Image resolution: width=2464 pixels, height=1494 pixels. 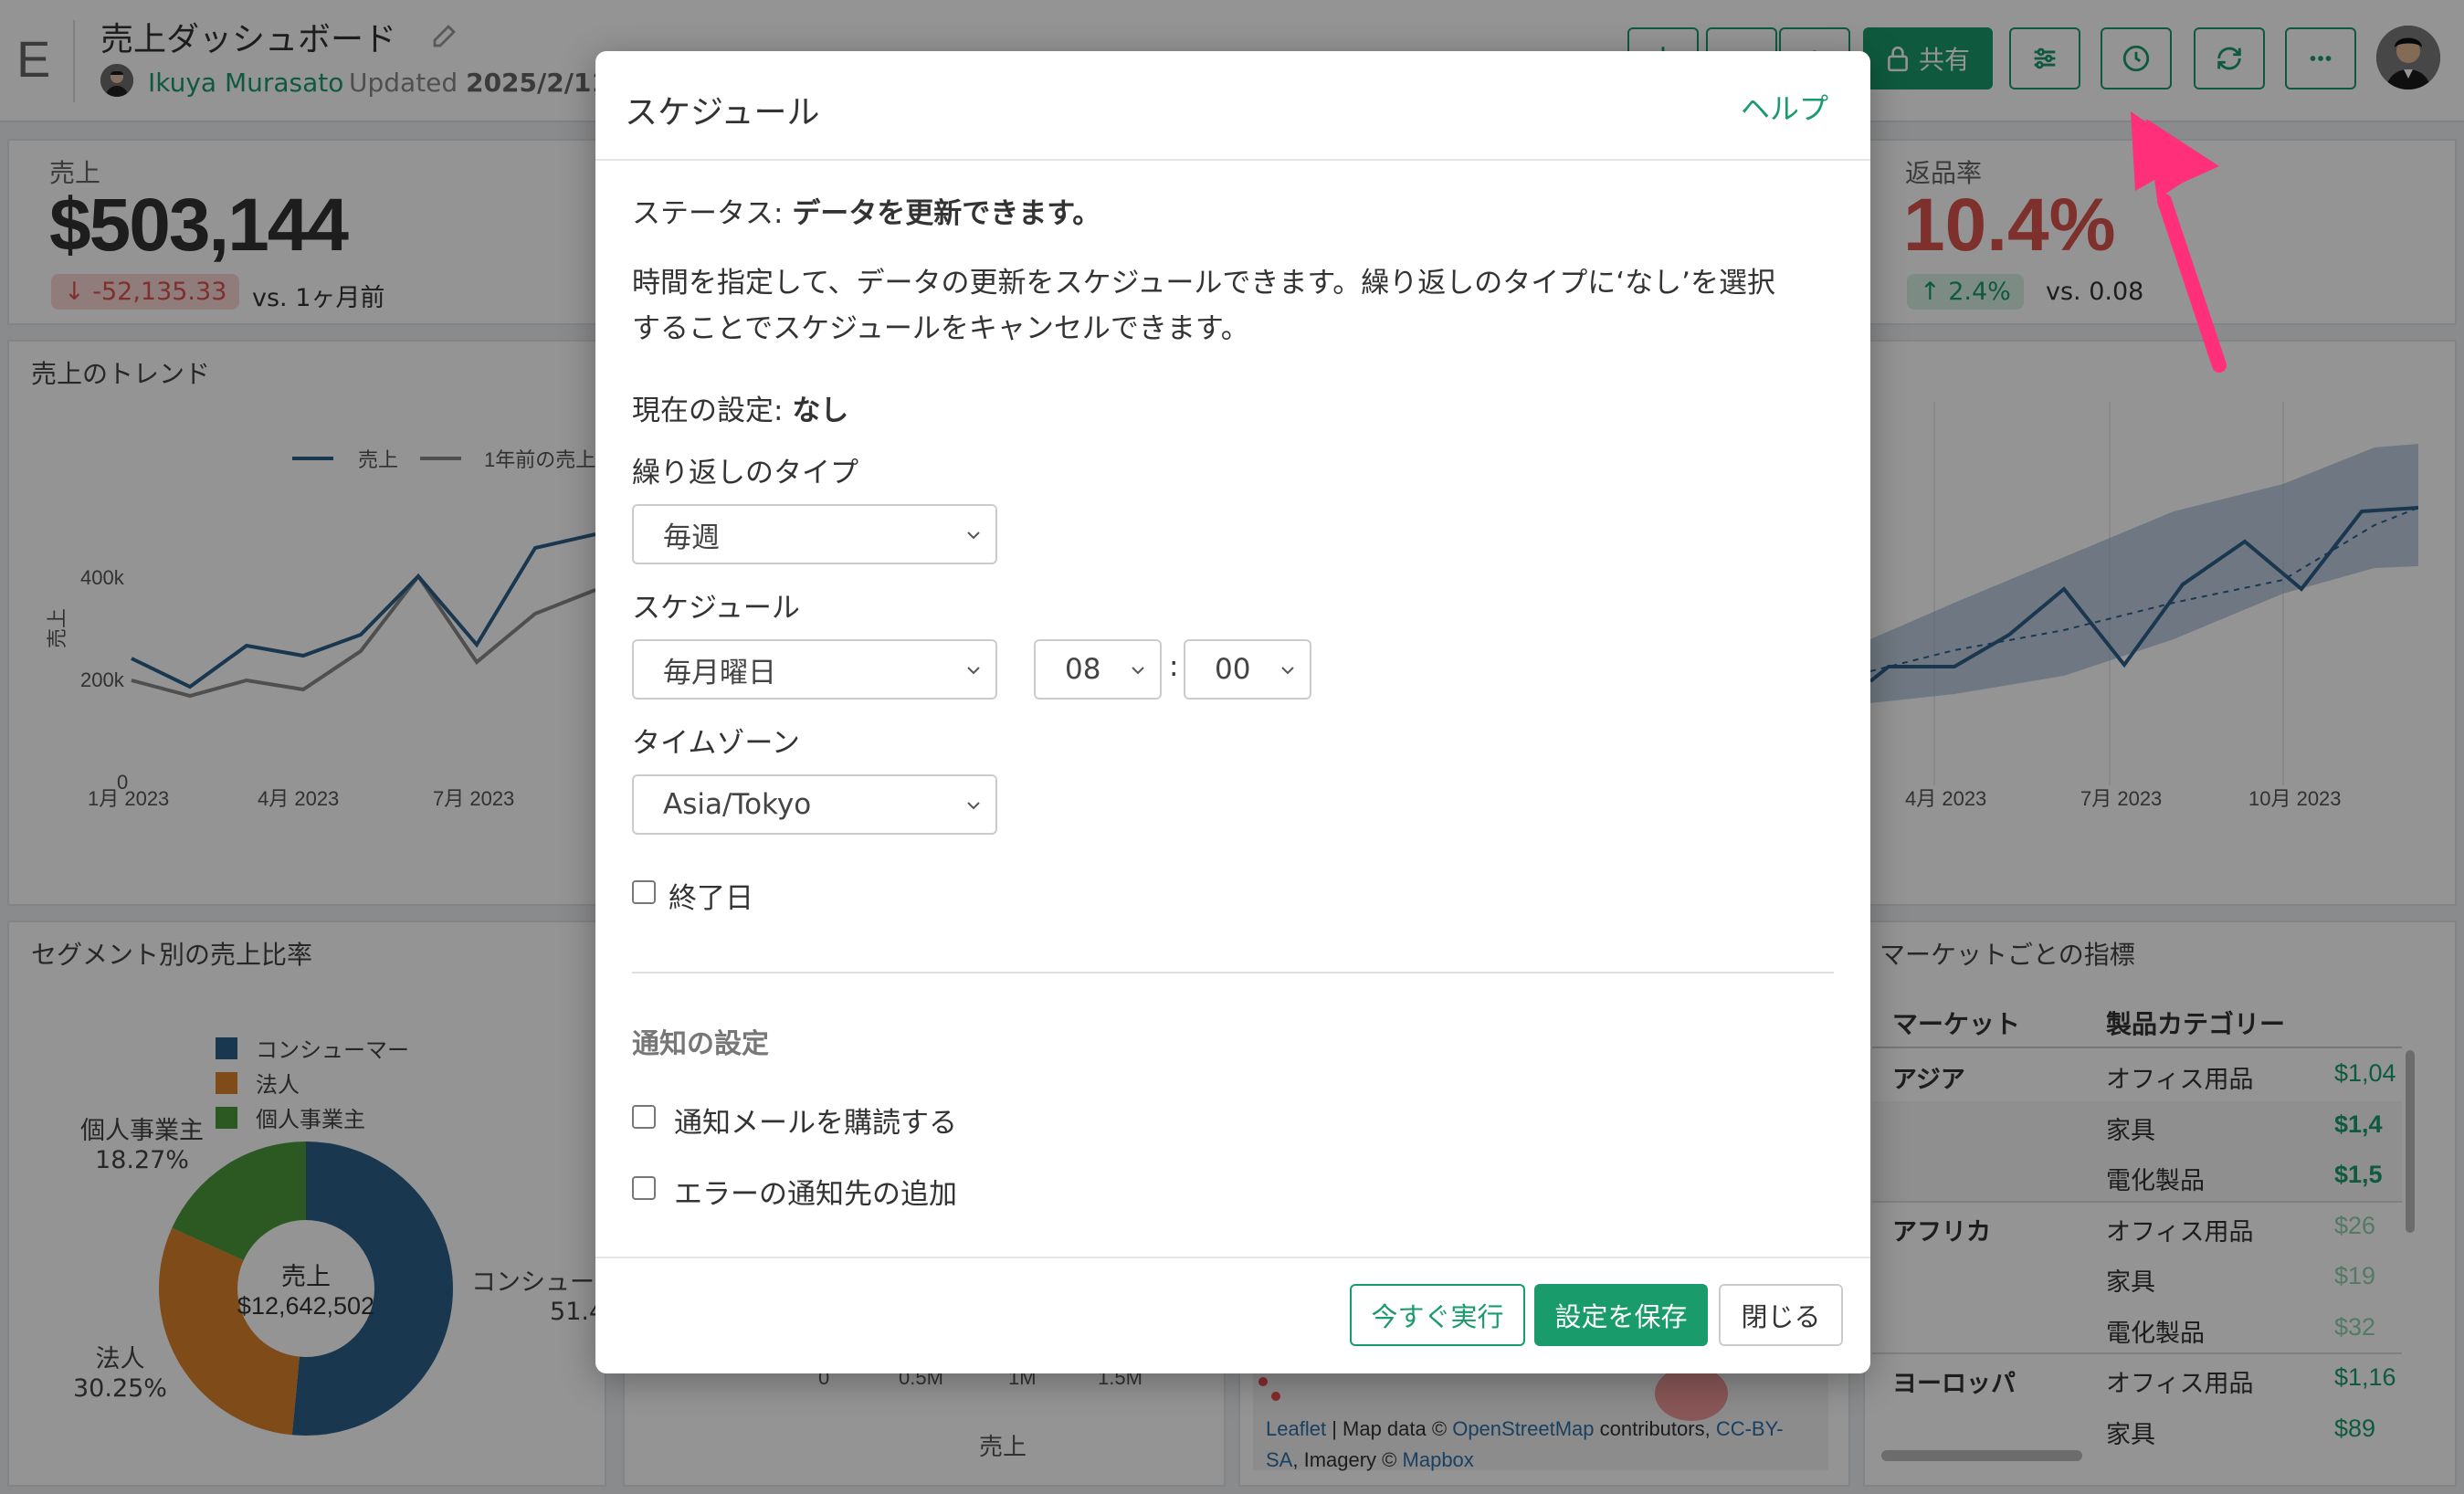 What do you see at coordinates (644, 892) in the screenshot?
I see `end-date-checkbox` at bounding box center [644, 892].